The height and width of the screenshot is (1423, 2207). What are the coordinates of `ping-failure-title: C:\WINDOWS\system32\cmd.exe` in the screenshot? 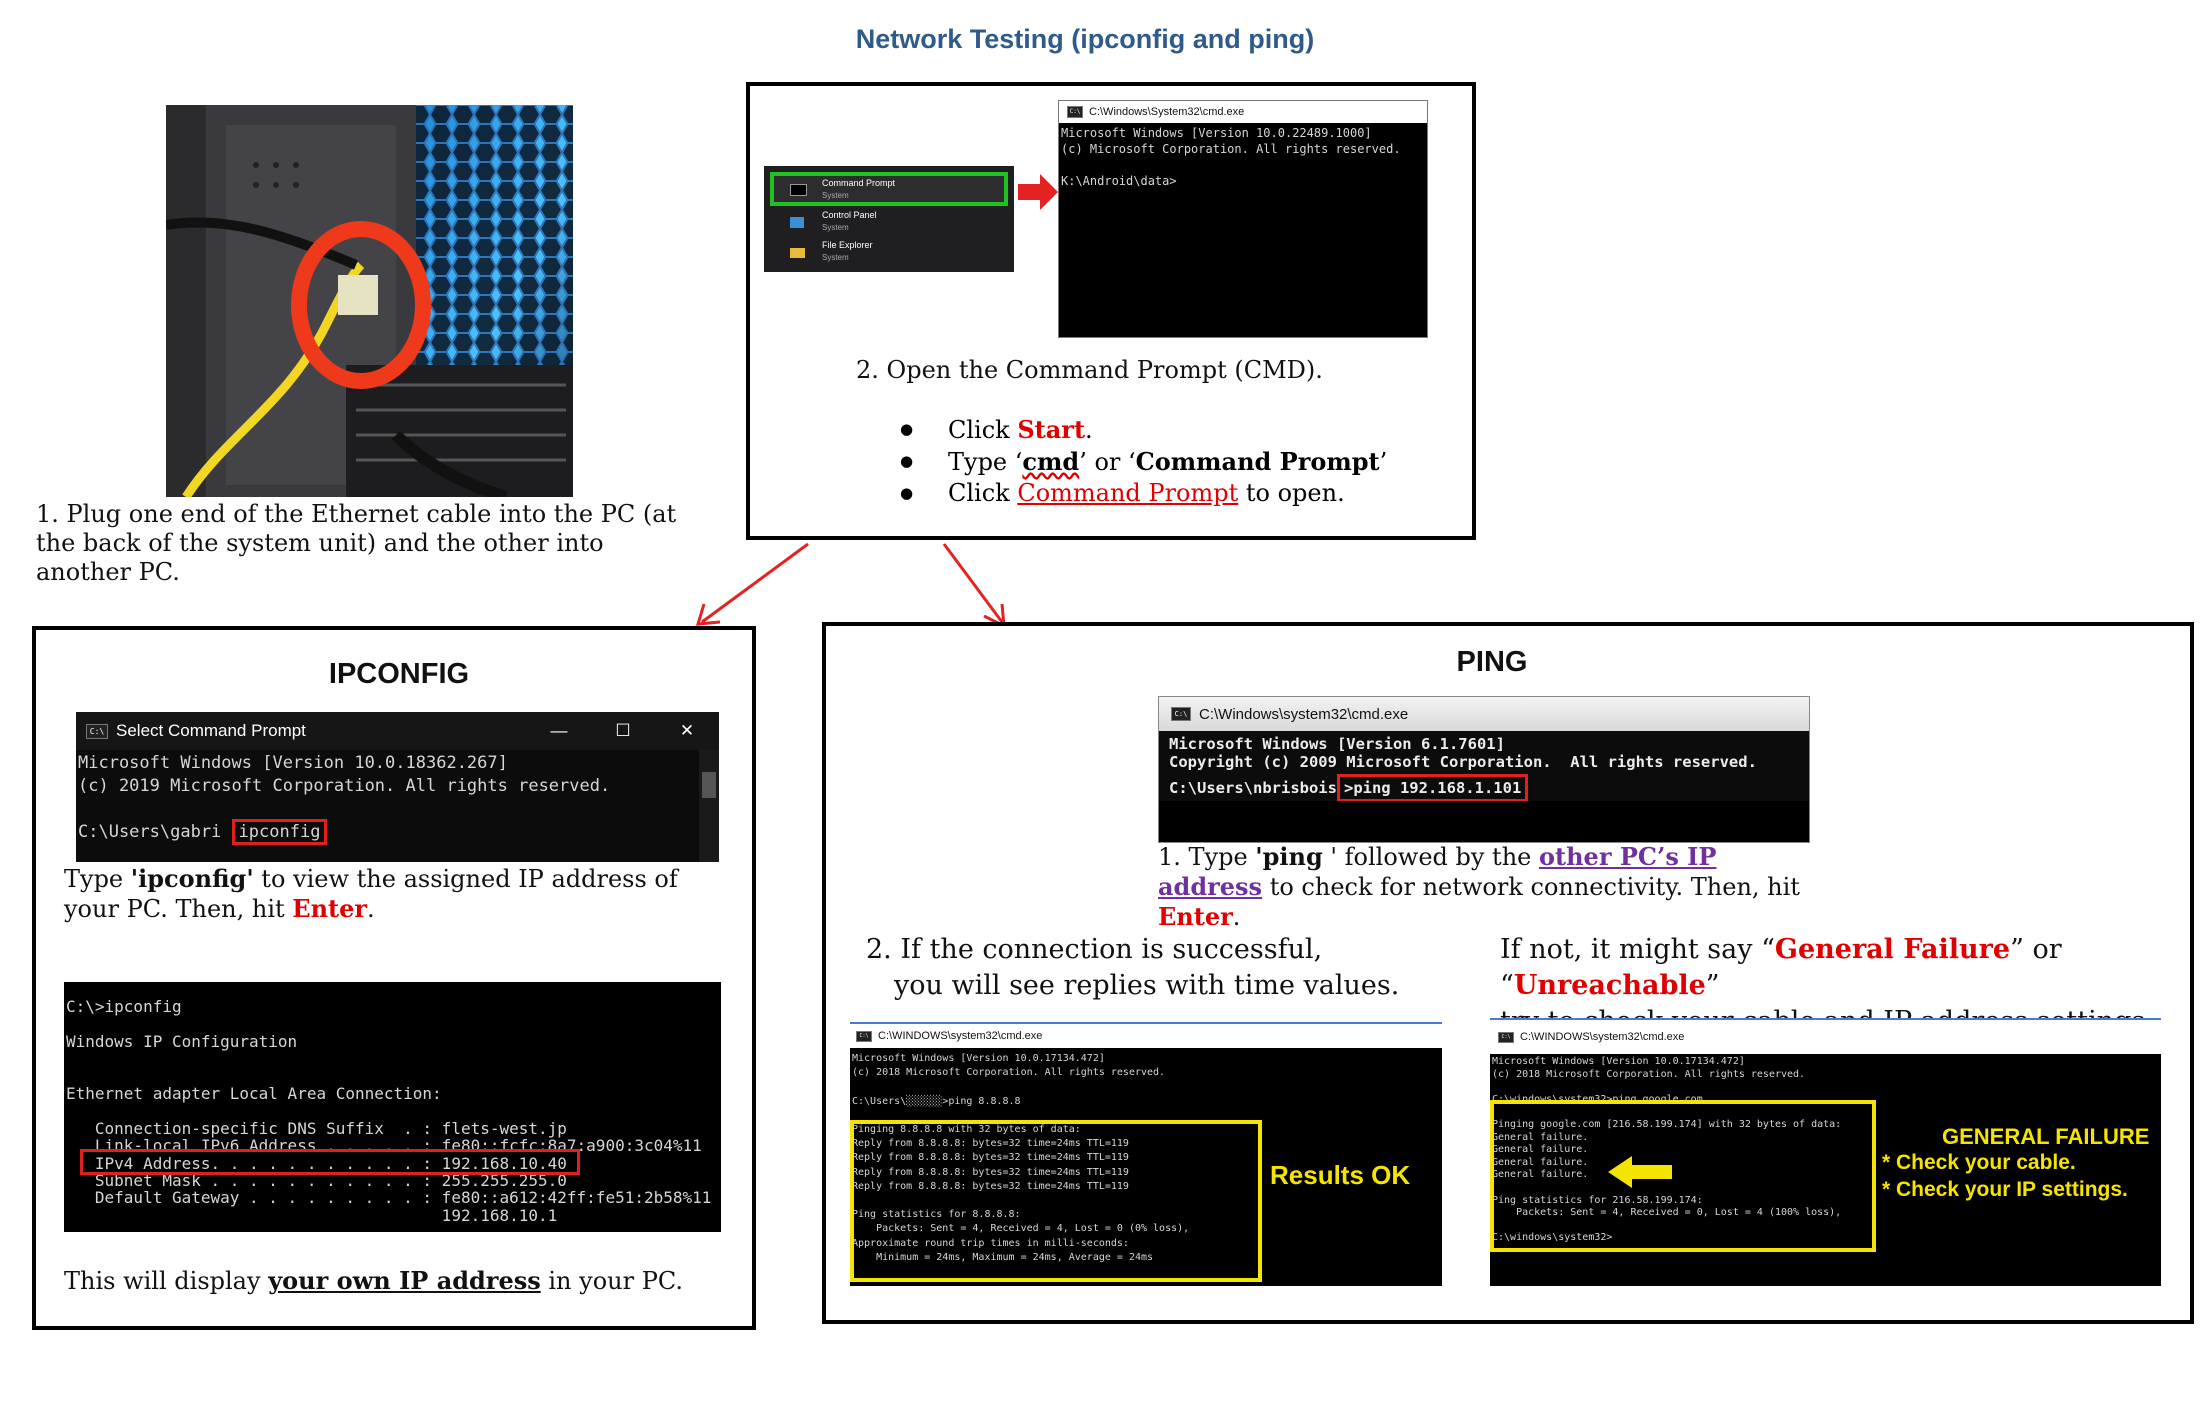 It's located at (1602, 1037).